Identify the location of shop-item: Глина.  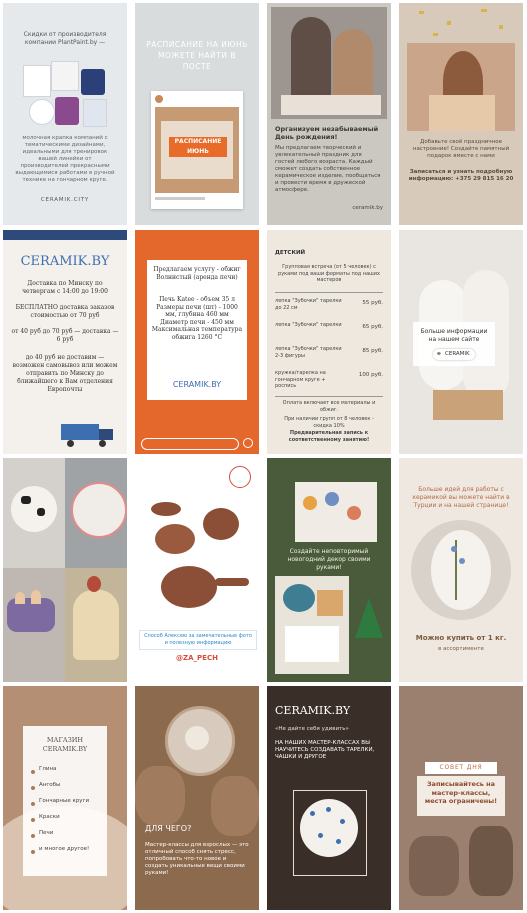
(67, 774).